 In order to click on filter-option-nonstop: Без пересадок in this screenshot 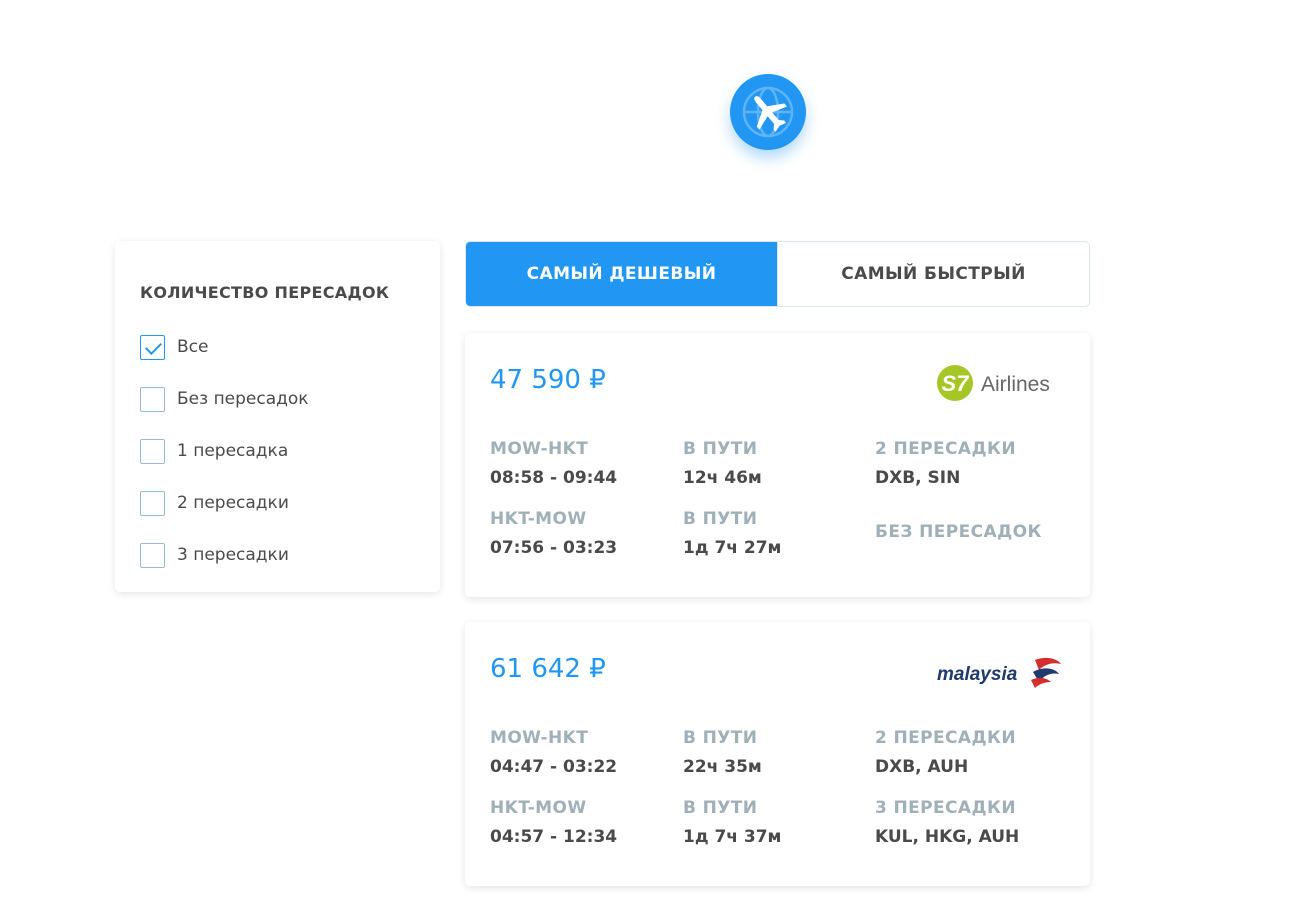, I will do `click(224, 399)`.